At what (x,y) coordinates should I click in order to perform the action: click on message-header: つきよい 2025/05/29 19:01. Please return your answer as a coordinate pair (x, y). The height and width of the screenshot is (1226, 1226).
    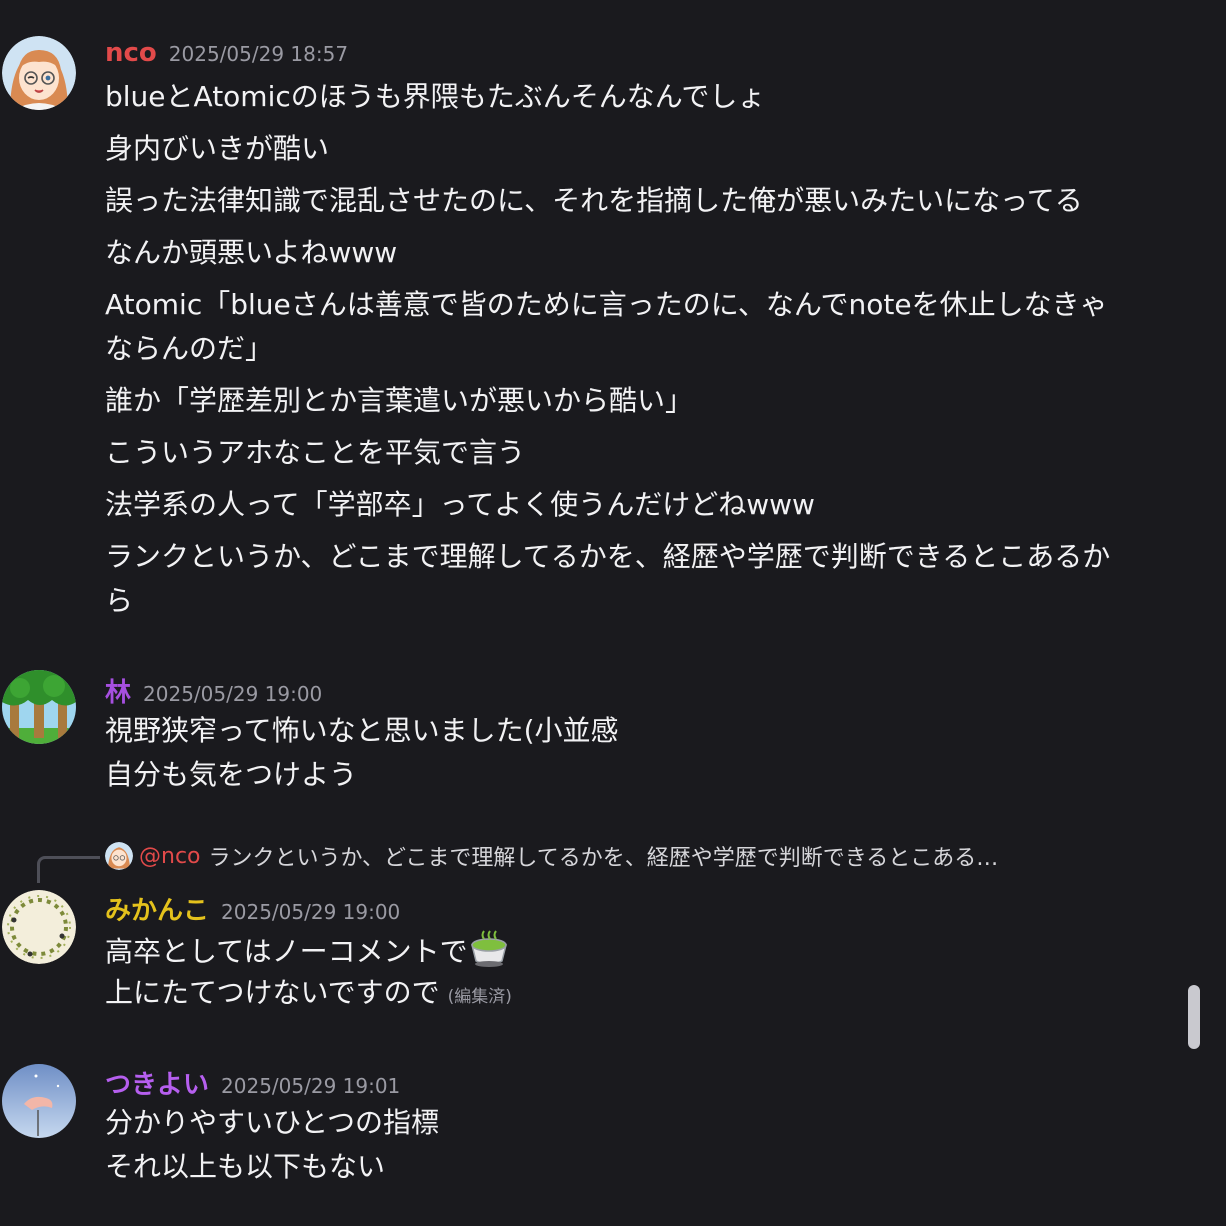
    Looking at the image, I should click on (252, 1082).